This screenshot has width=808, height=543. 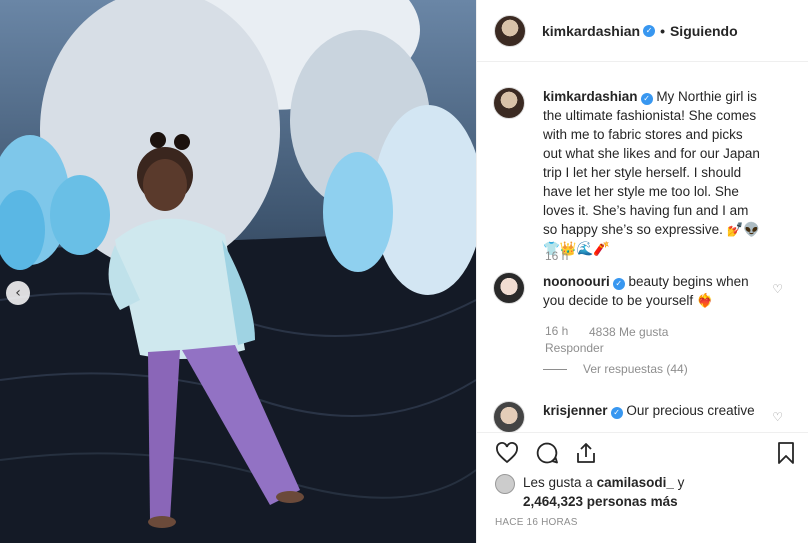 What do you see at coordinates (681, 482) in the screenshot?
I see `likes-joiner: y` at bounding box center [681, 482].